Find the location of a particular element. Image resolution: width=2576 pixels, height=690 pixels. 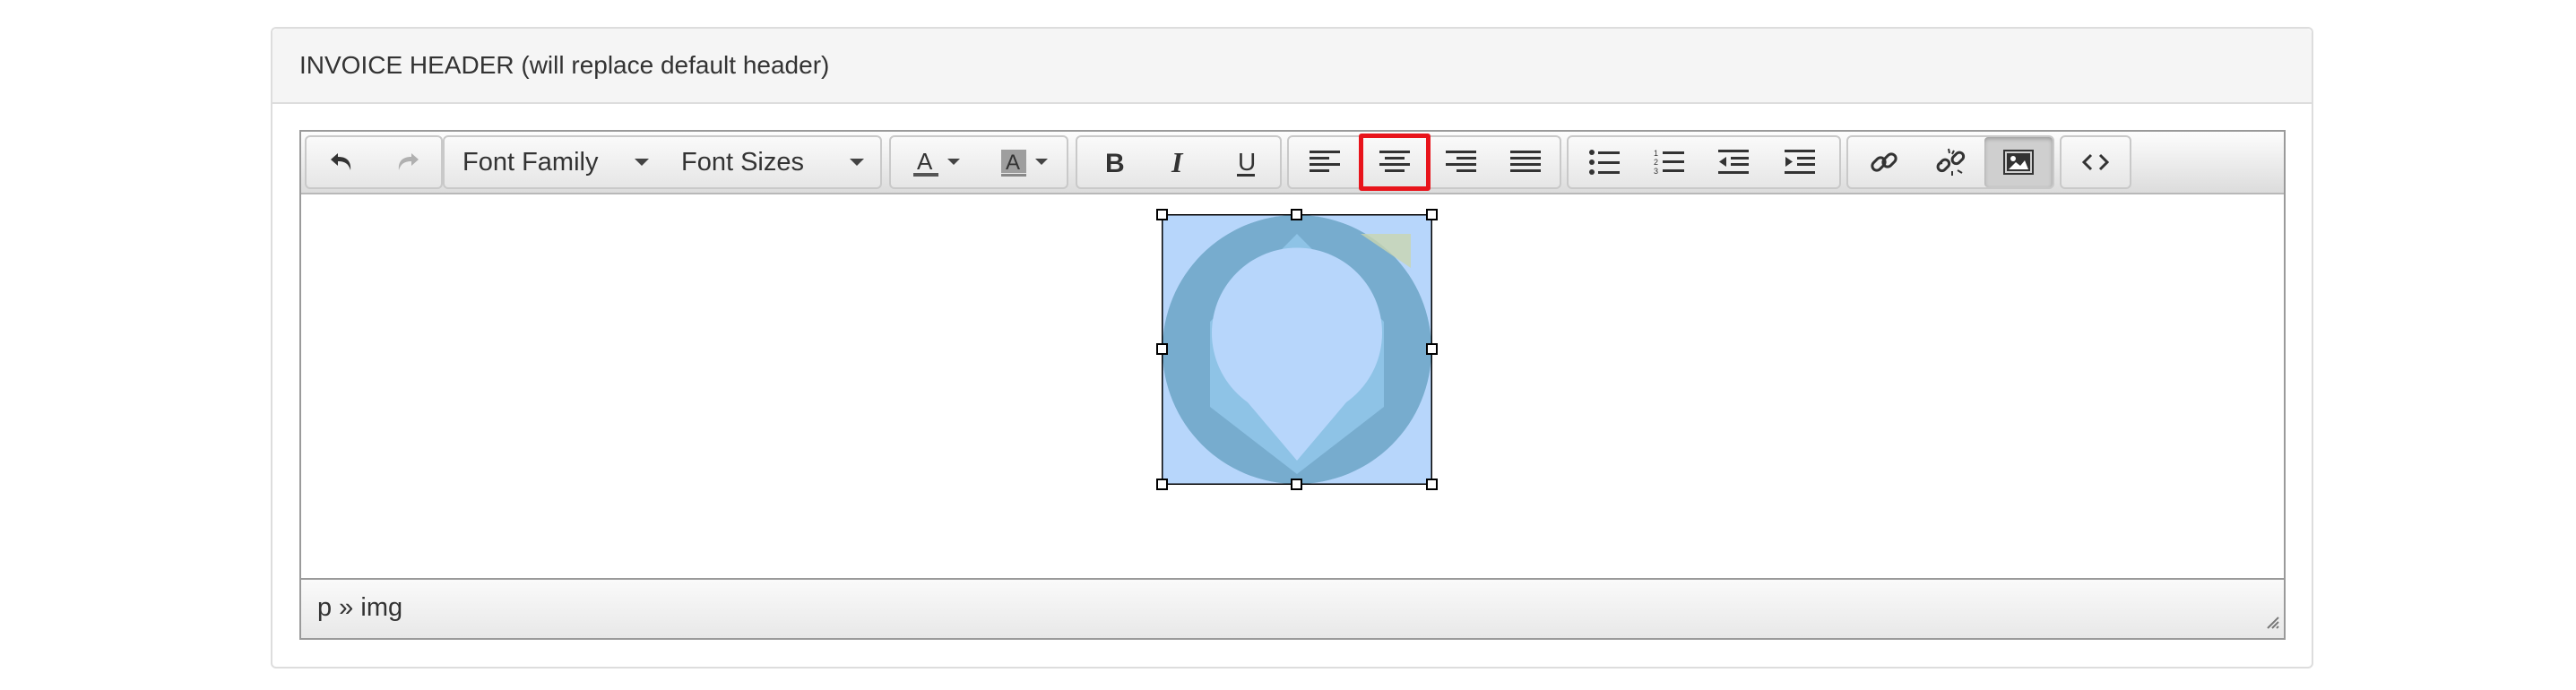

outdent-icon is located at coordinates (1733, 162).